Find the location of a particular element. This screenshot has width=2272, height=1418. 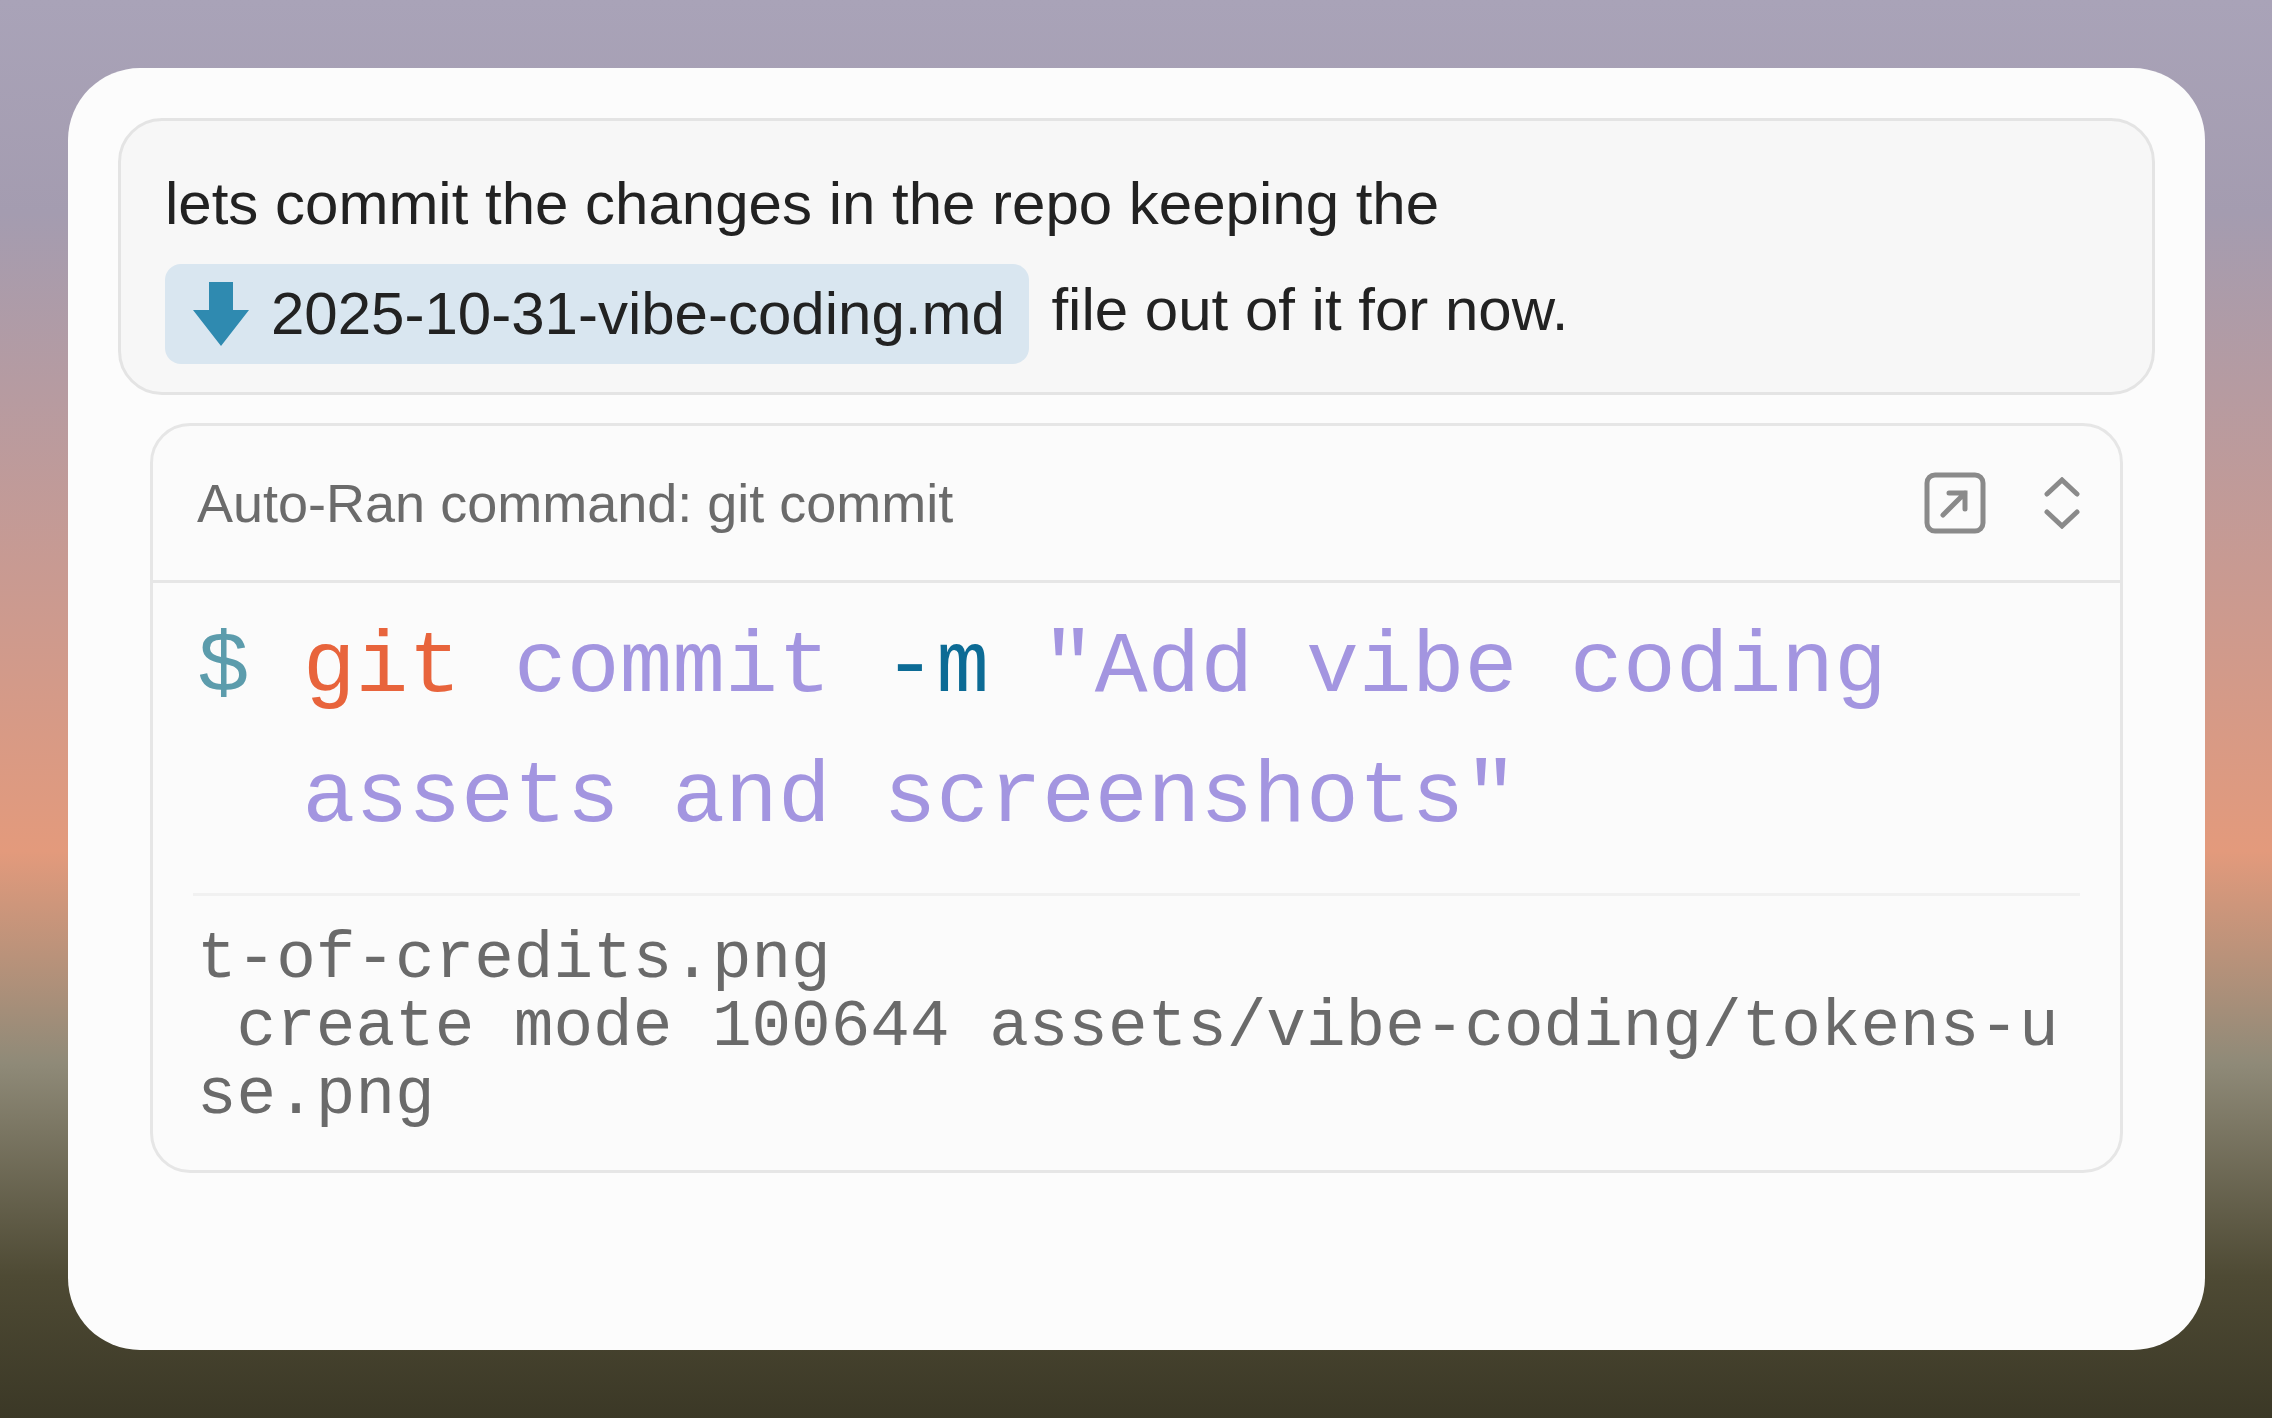

file-chip: 2025-10-31-vibe-coding.md is located at coordinates (597, 314).